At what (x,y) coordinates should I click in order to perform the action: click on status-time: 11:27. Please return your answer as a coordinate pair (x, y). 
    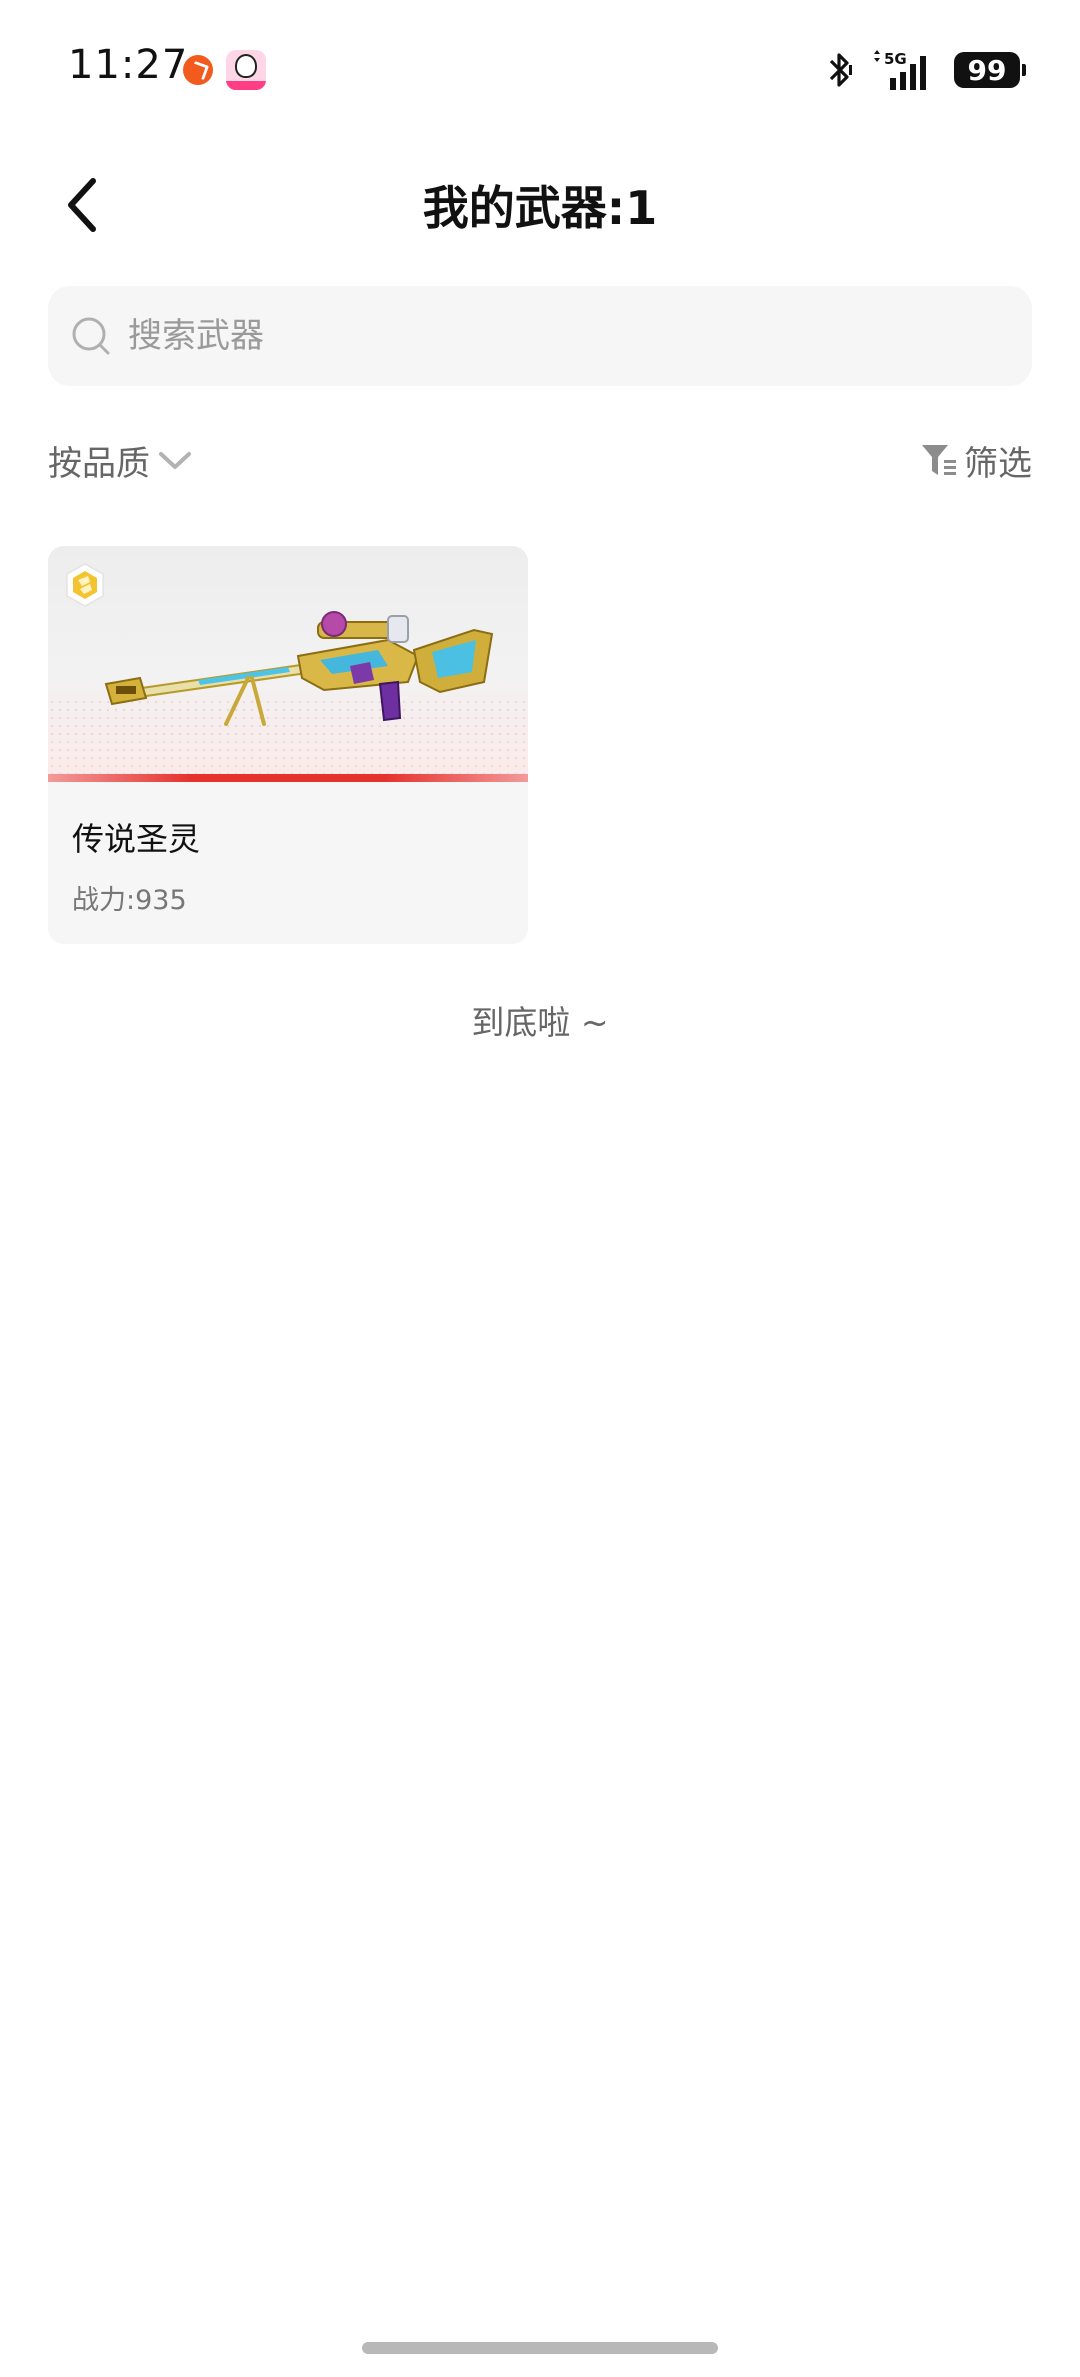
    Looking at the image, I should click on (128, 65).